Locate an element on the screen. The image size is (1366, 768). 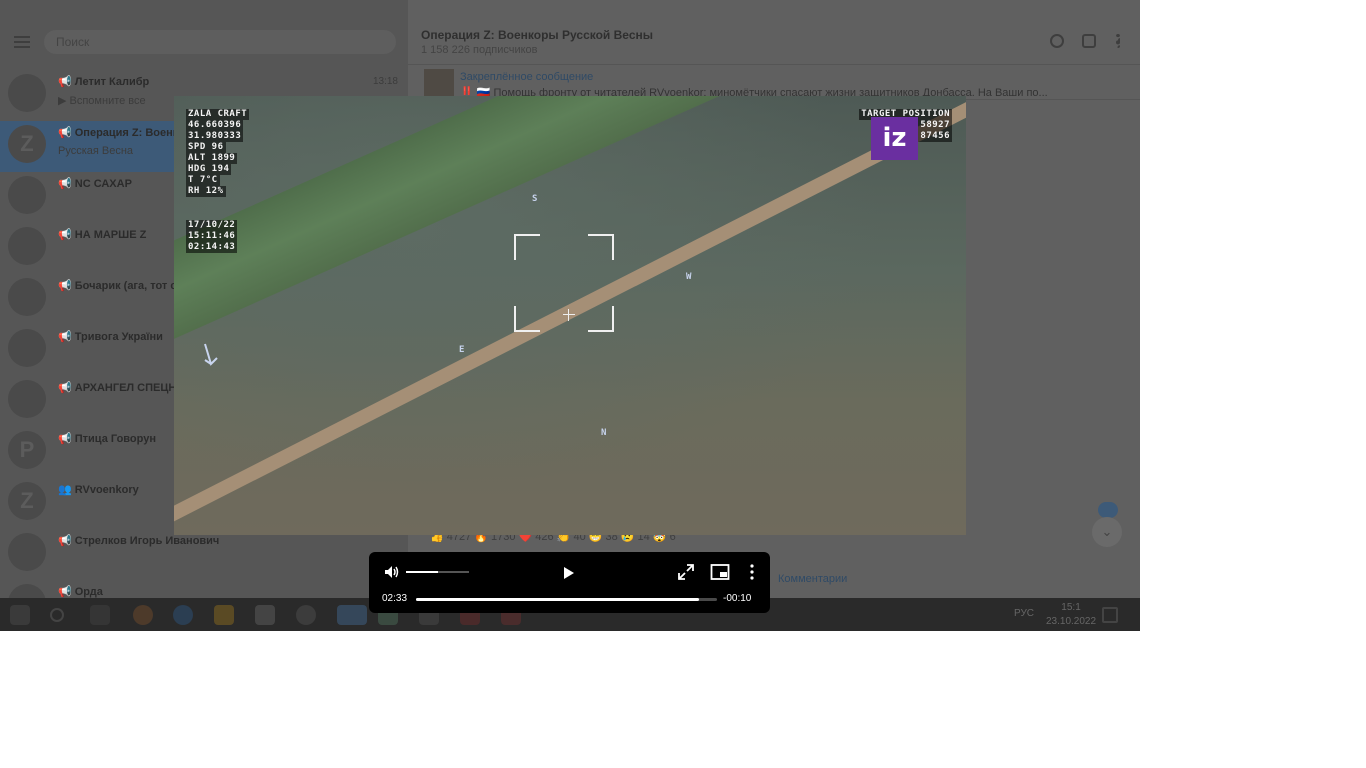
compass-east: E is located at coordinates (462, 350).